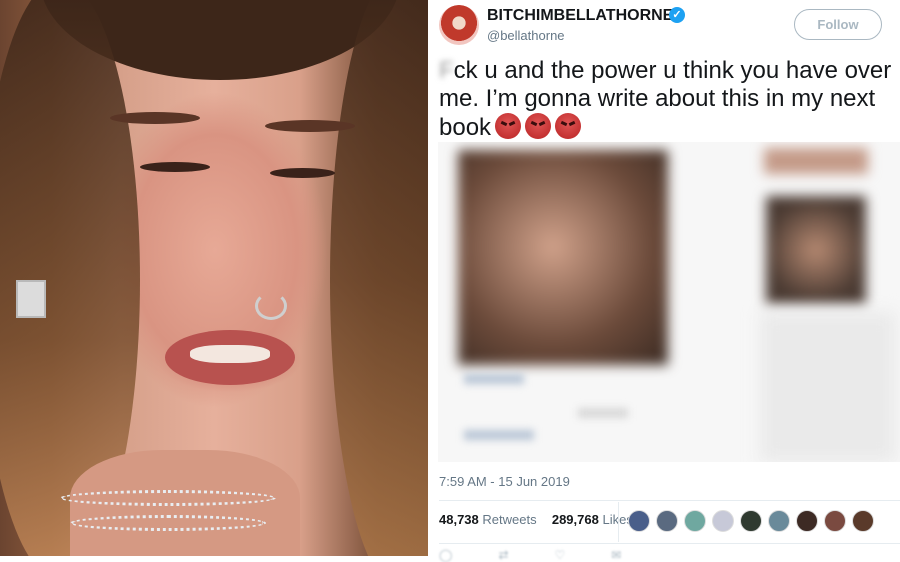 The width and height of the screenshot is (900, 562). What do you see at coordinates (618, 522) in the screenshot?
I see `stats-separator` at bounding box center [618, 522].